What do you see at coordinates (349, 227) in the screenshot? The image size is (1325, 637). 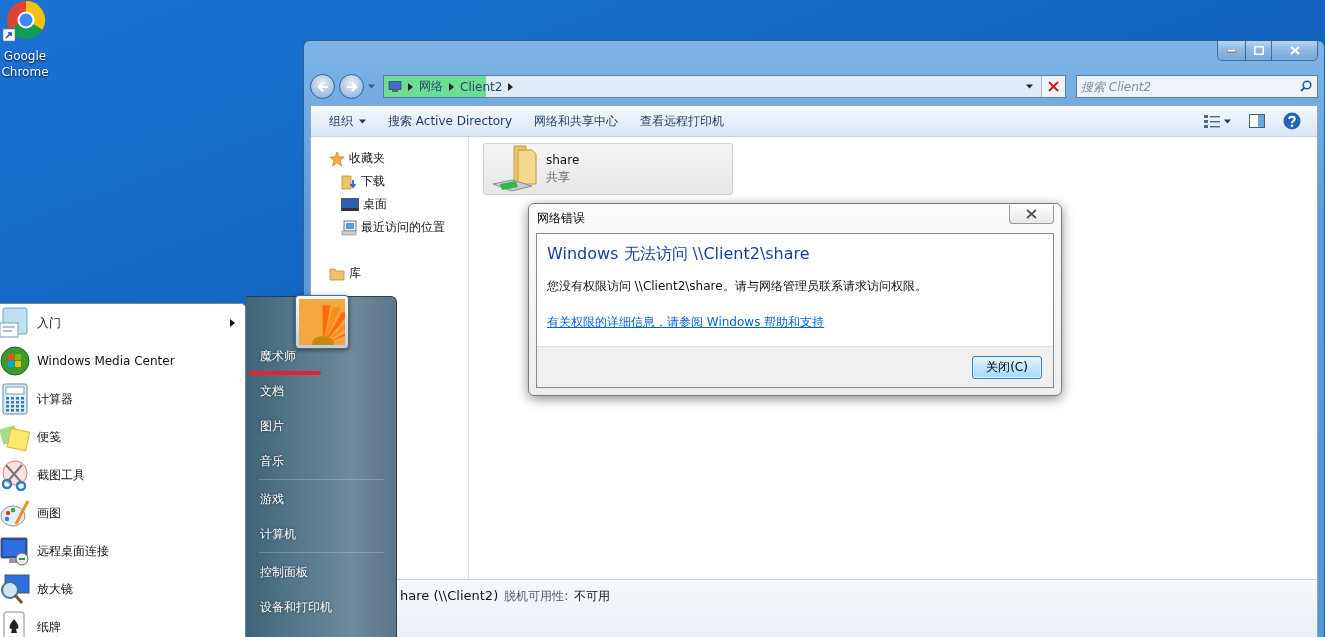 I see `recent-places-icon` at bounding box center [349, 227].